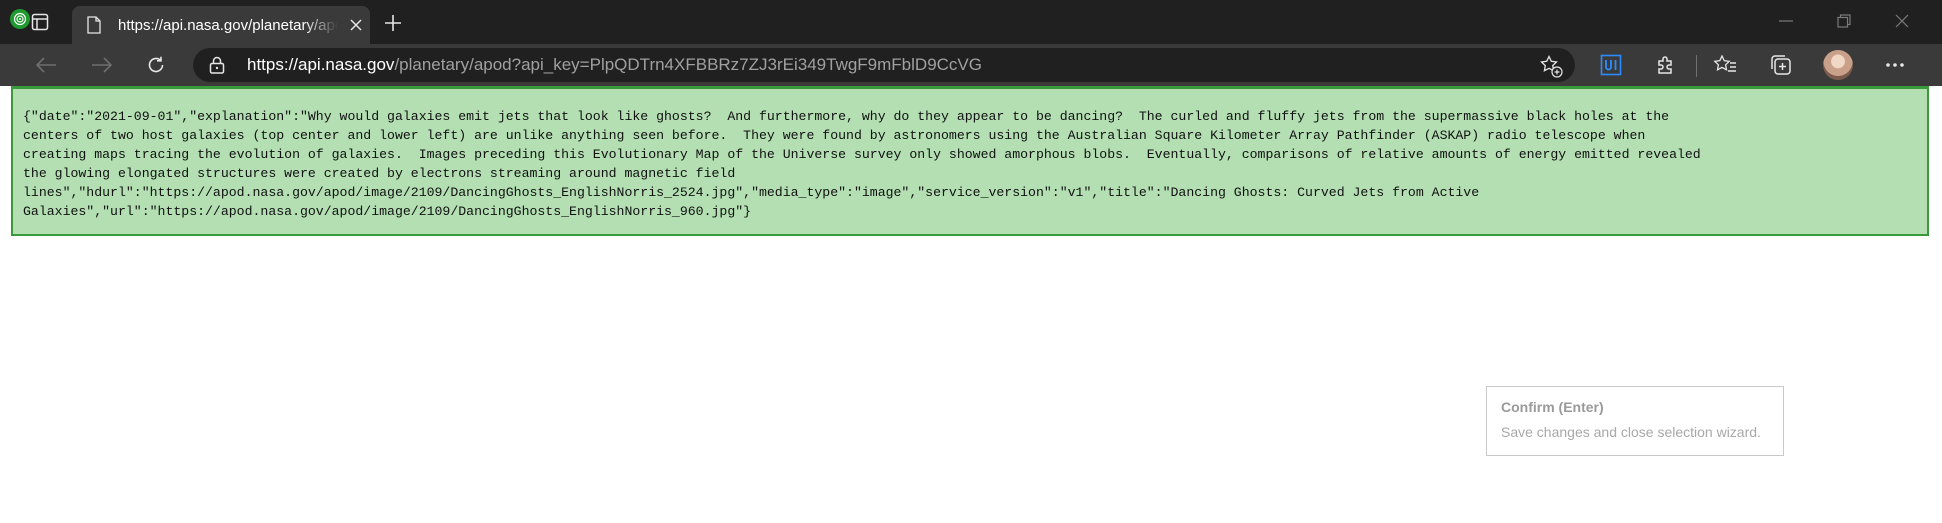 This screenshot has height=523, width=1942. I want to click on lock-icon, so click(217, 65).